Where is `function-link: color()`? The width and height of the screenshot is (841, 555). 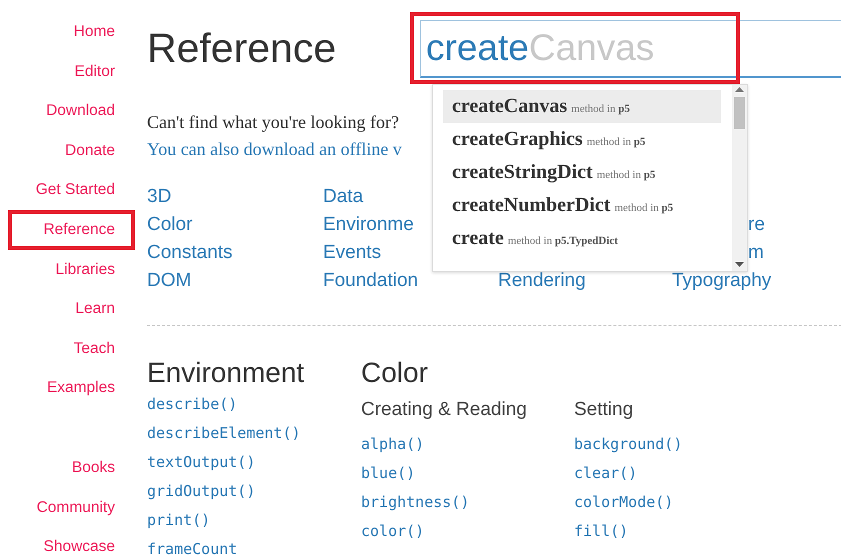 function-link: color() is located at coordinates (467, 531).